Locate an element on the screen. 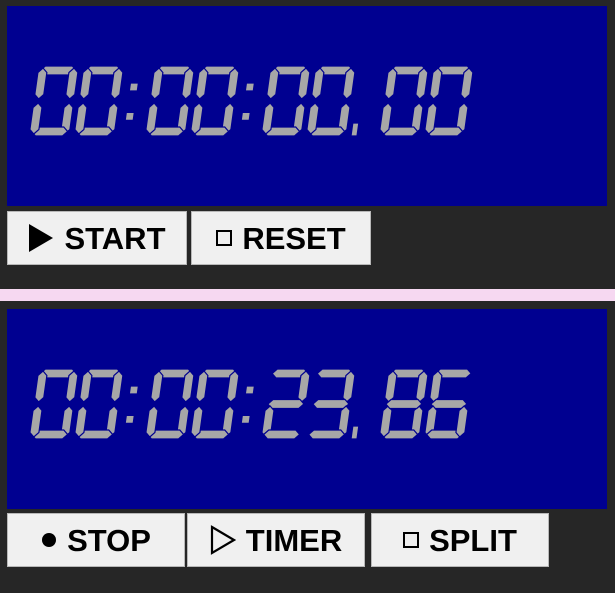 This screenshot has width=615, height=593. play-outline-icon is located at coordinates (223, 540).